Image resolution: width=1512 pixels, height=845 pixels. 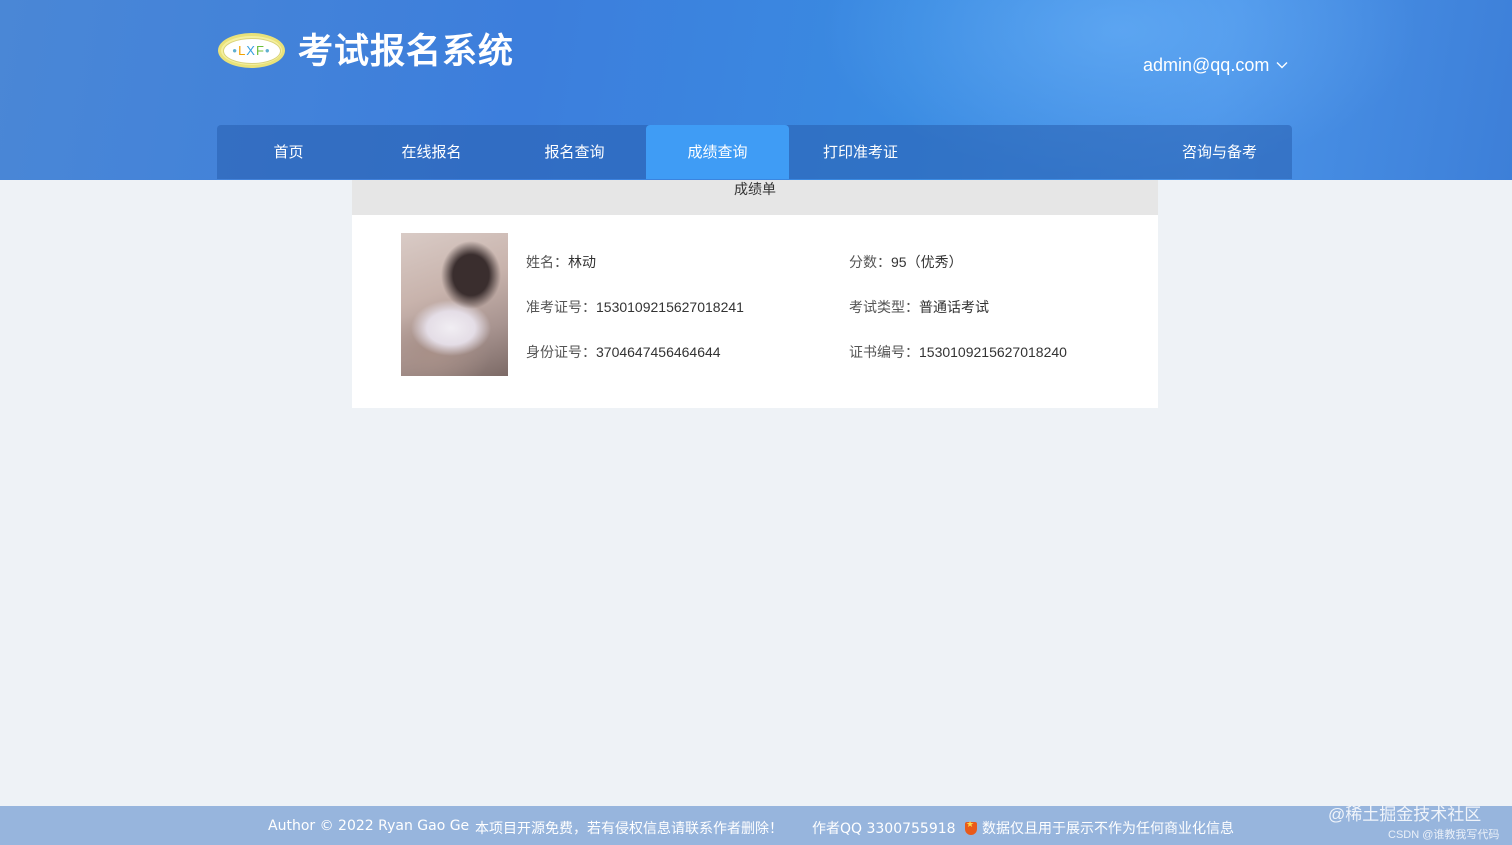 I want to click on candidate-photo, so click(x=454, y=304).